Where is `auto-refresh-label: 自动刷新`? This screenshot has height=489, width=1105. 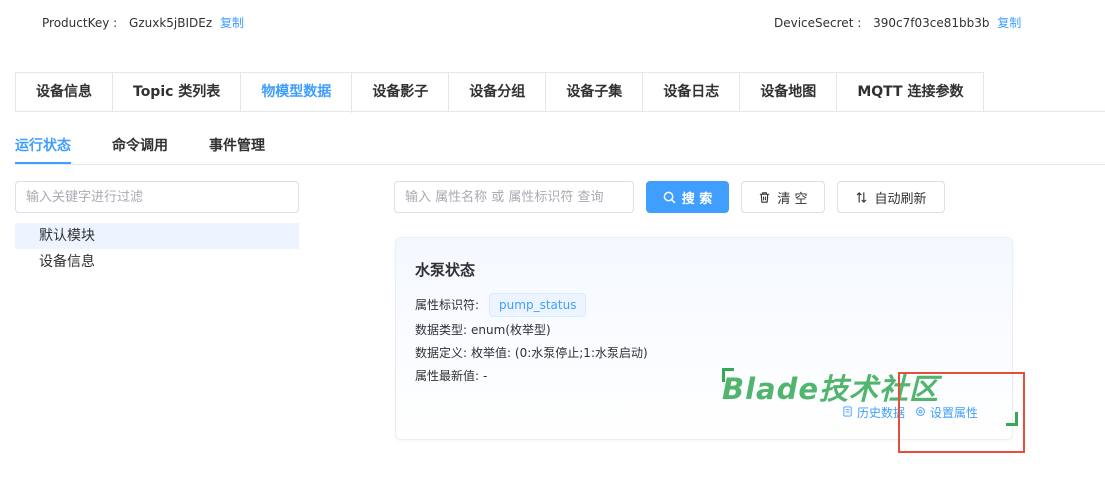 auto-refresh-label: 自动刷新 is located at coordinates (900, 199).